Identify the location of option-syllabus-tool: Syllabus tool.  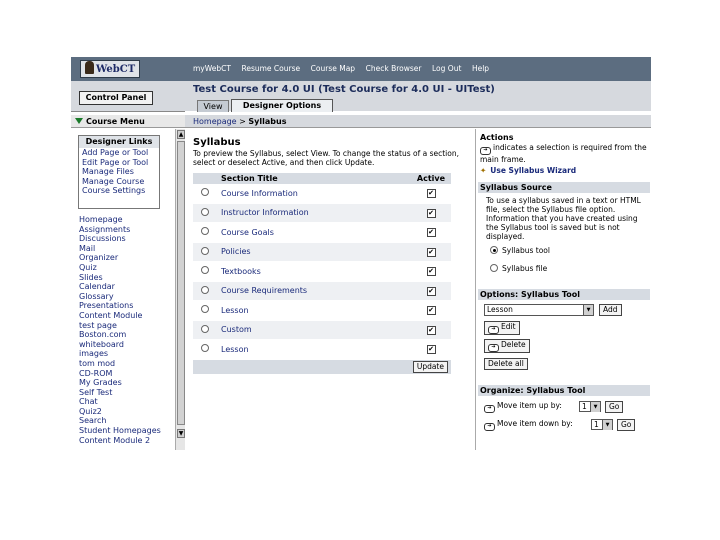
(520, 250).